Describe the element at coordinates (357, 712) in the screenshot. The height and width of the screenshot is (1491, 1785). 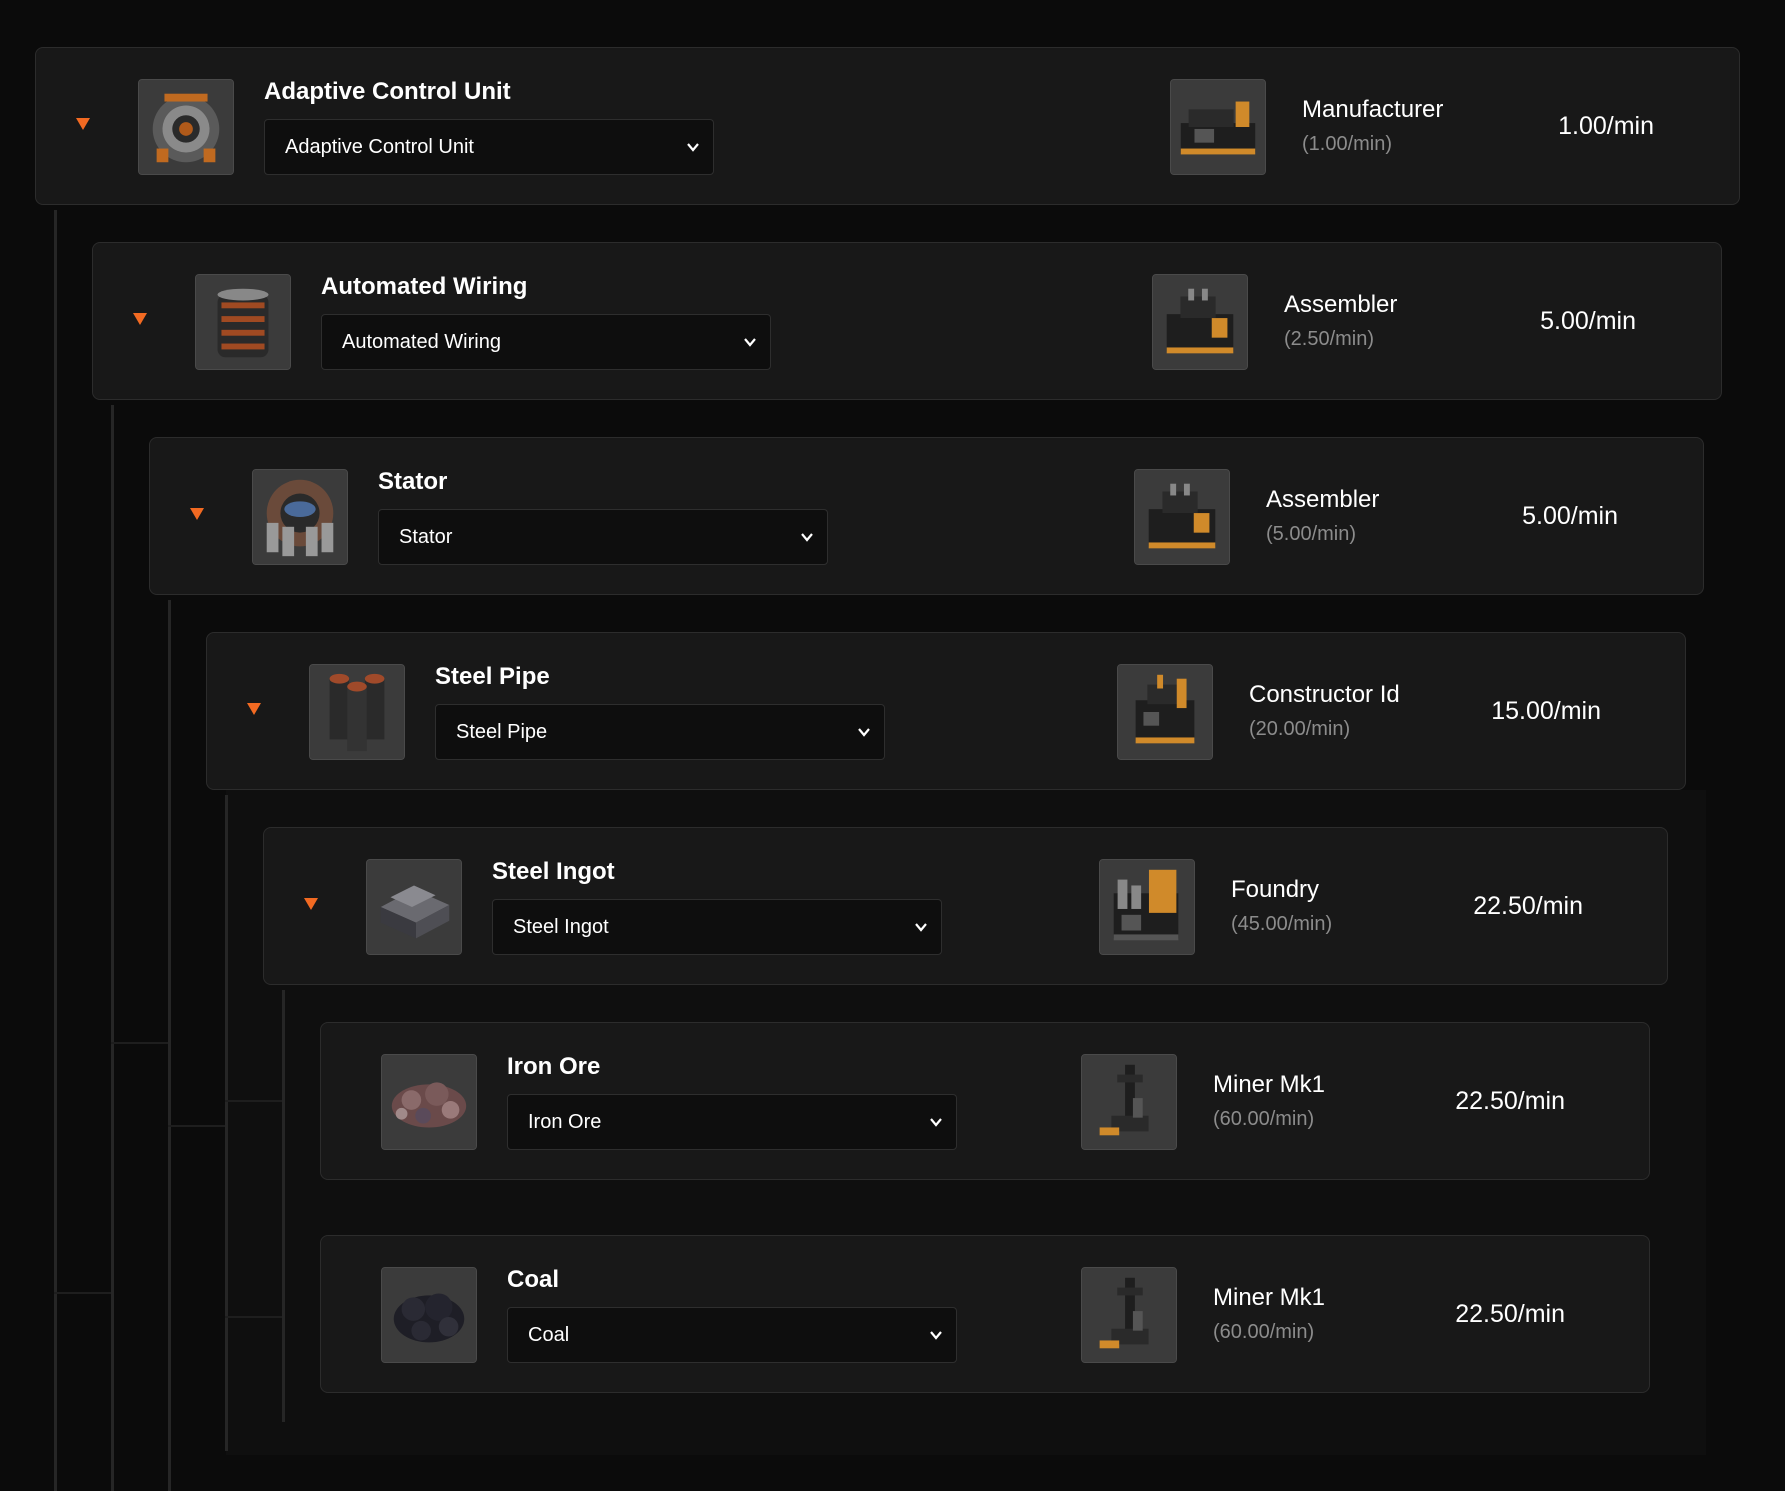
I see `steel-pipe-icon` at that location.